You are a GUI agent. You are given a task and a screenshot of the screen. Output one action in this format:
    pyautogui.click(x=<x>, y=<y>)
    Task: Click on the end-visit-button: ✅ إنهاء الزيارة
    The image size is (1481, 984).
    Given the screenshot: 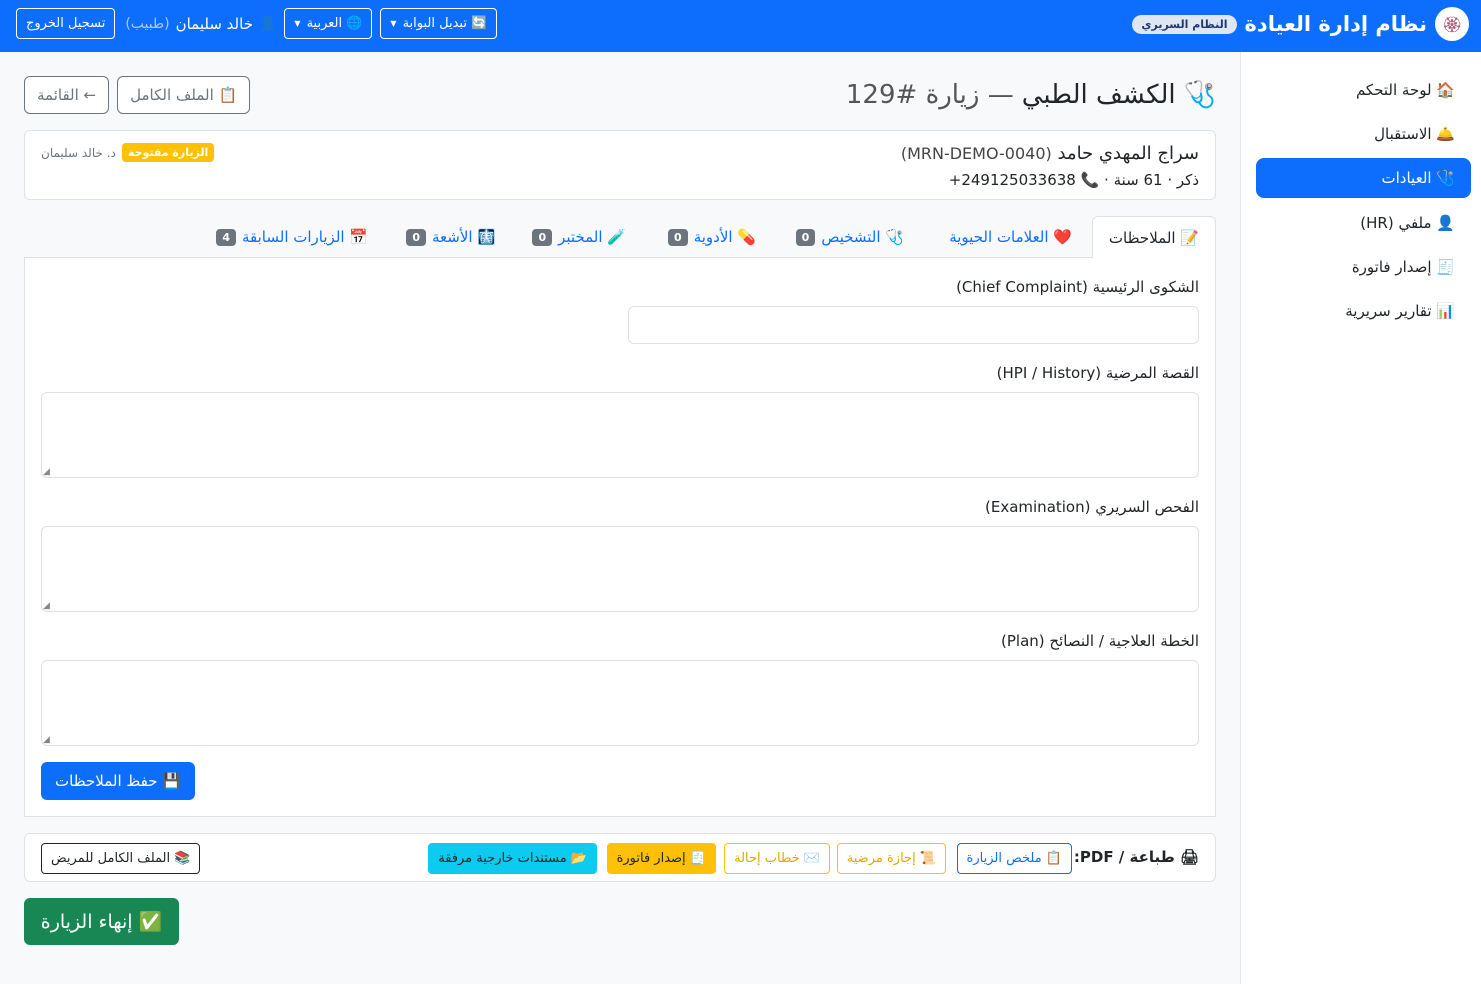 What is the action you would take?
    pyautogui.click(x=101, y=921)
    